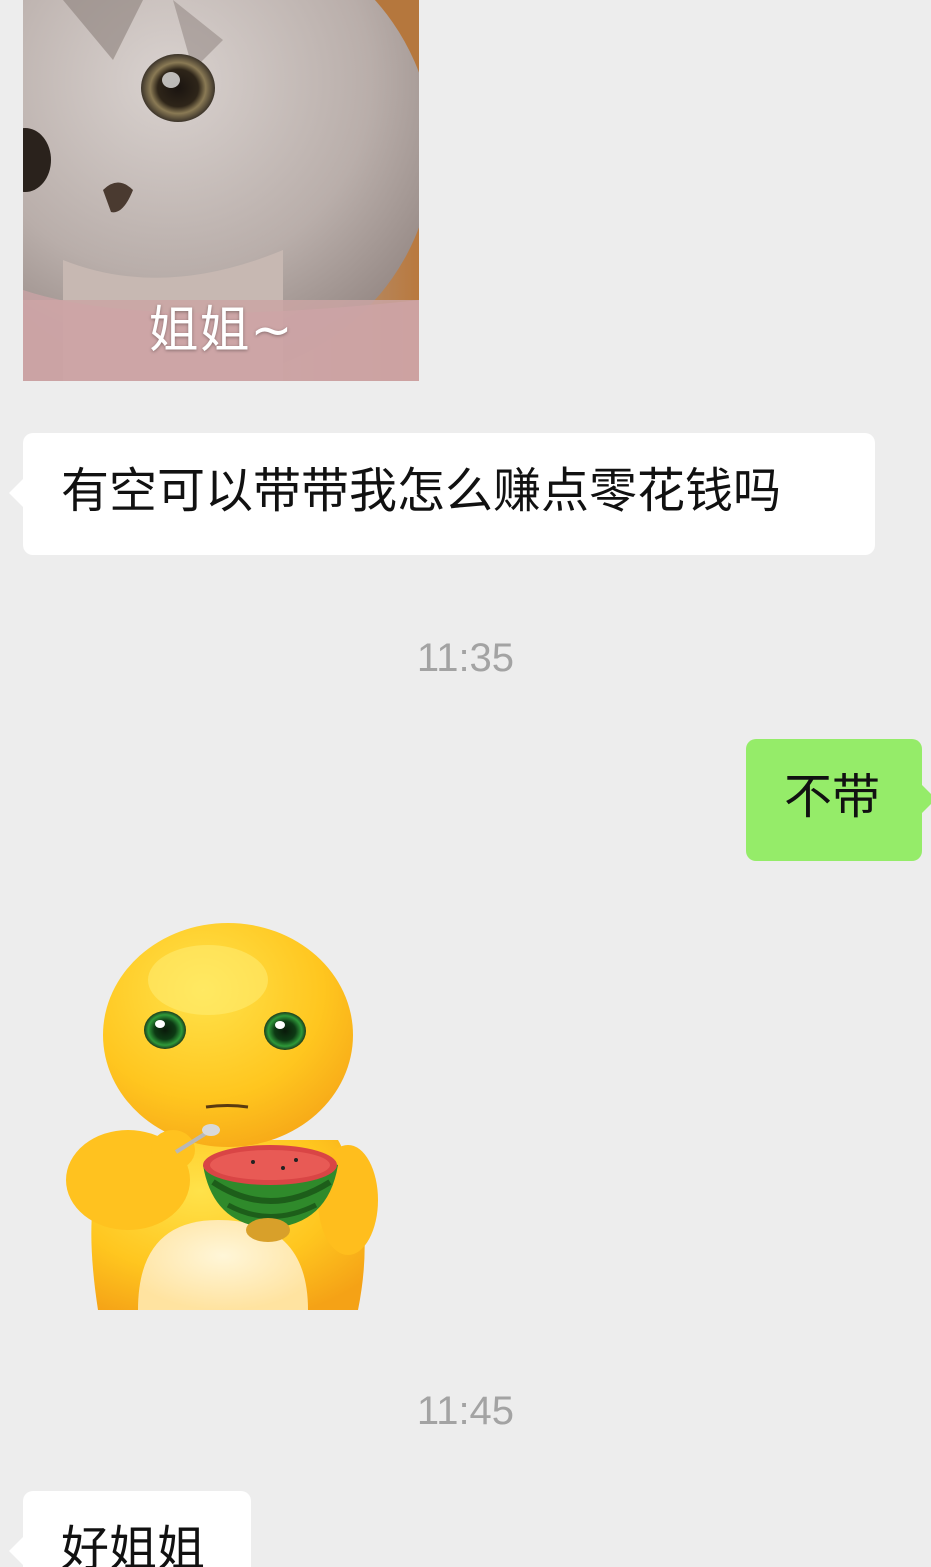 The width and height of the screenshot is (931, 1567). I want to click on outgoing-message-bubble: 不带, so click(838, 800).